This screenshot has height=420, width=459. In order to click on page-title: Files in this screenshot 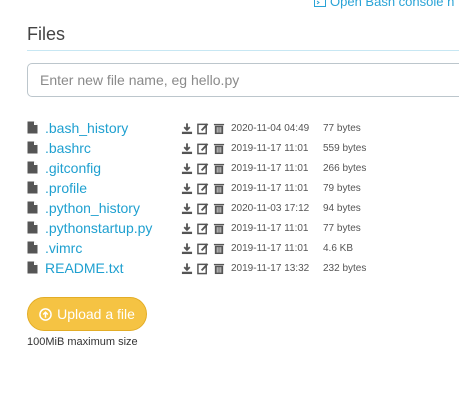, I will do `click(46, 34)`.